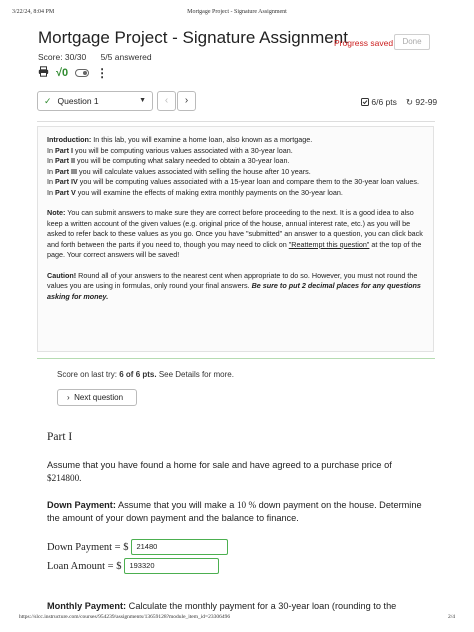 The height and width of the screenshot is (632, 474). I want to click on loan-amount-row: Loan Amount = $ 193320, so click(133, 566).